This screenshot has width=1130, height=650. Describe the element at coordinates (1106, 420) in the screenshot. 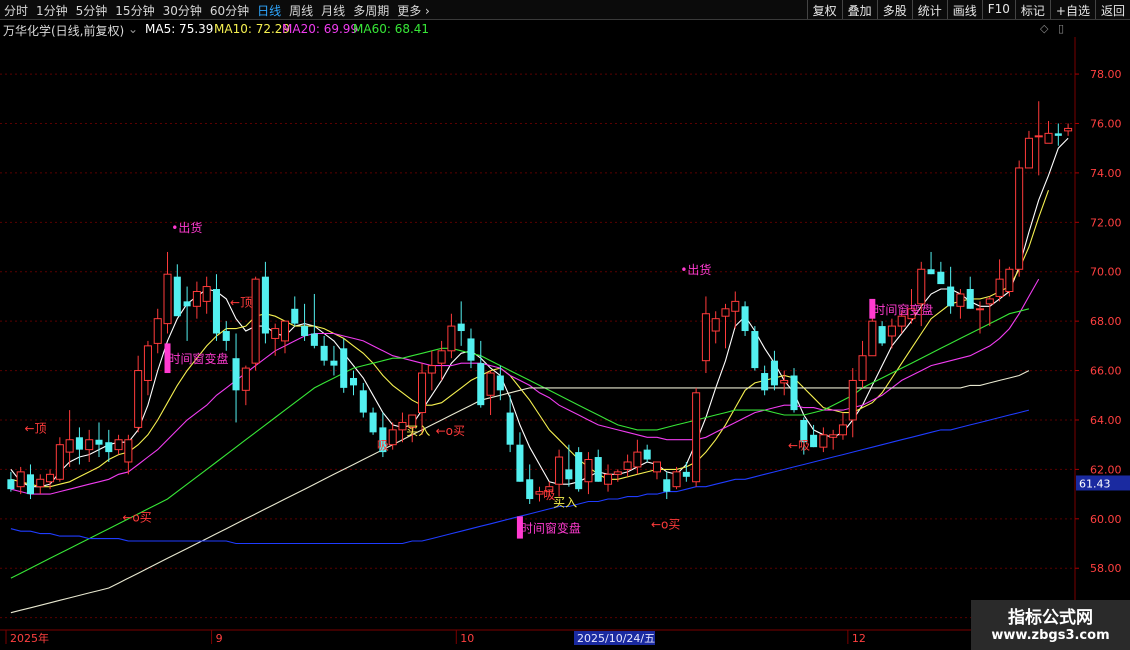

I see `y-tick-label: 64.00` at that location.